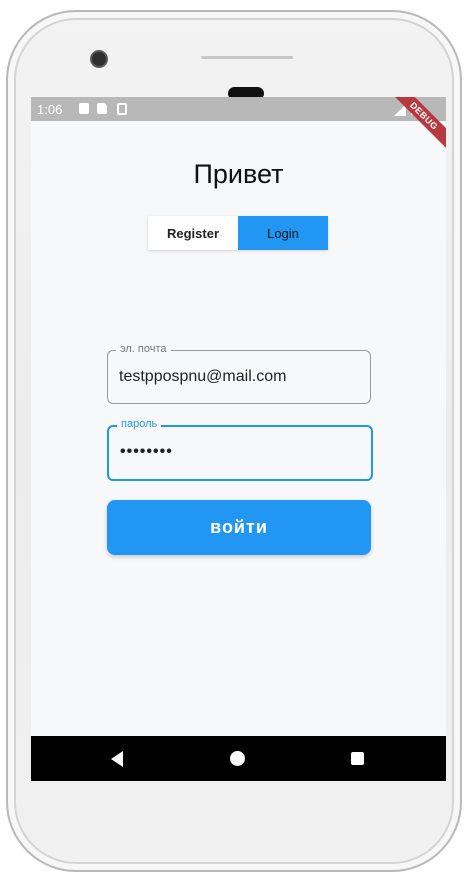  I want to click on status-time: 1:06, so click(50, 109).